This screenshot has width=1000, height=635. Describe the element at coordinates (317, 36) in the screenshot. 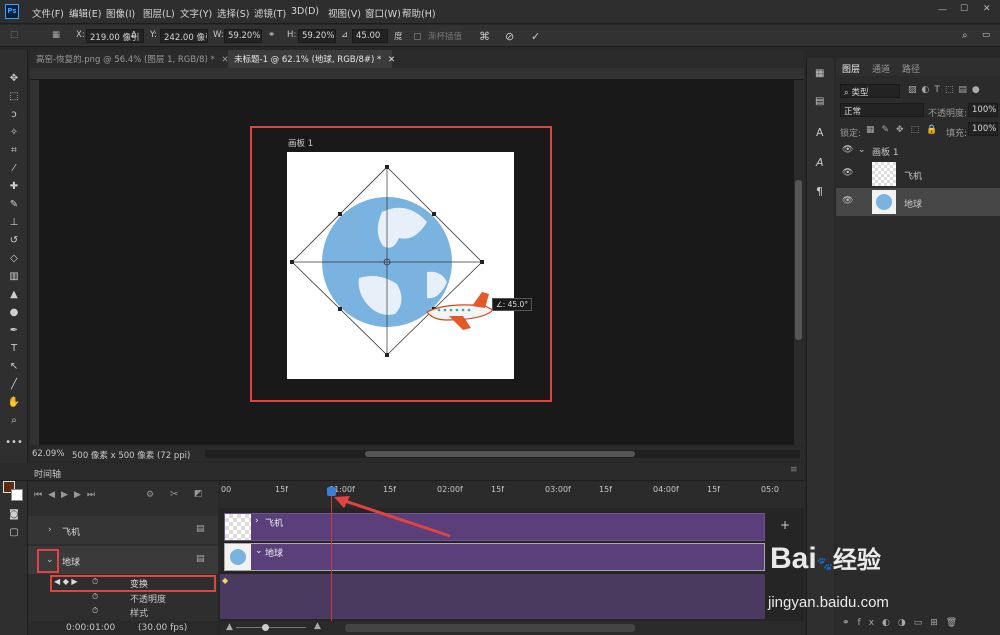

I see `h-field: 59.20%` at that location.